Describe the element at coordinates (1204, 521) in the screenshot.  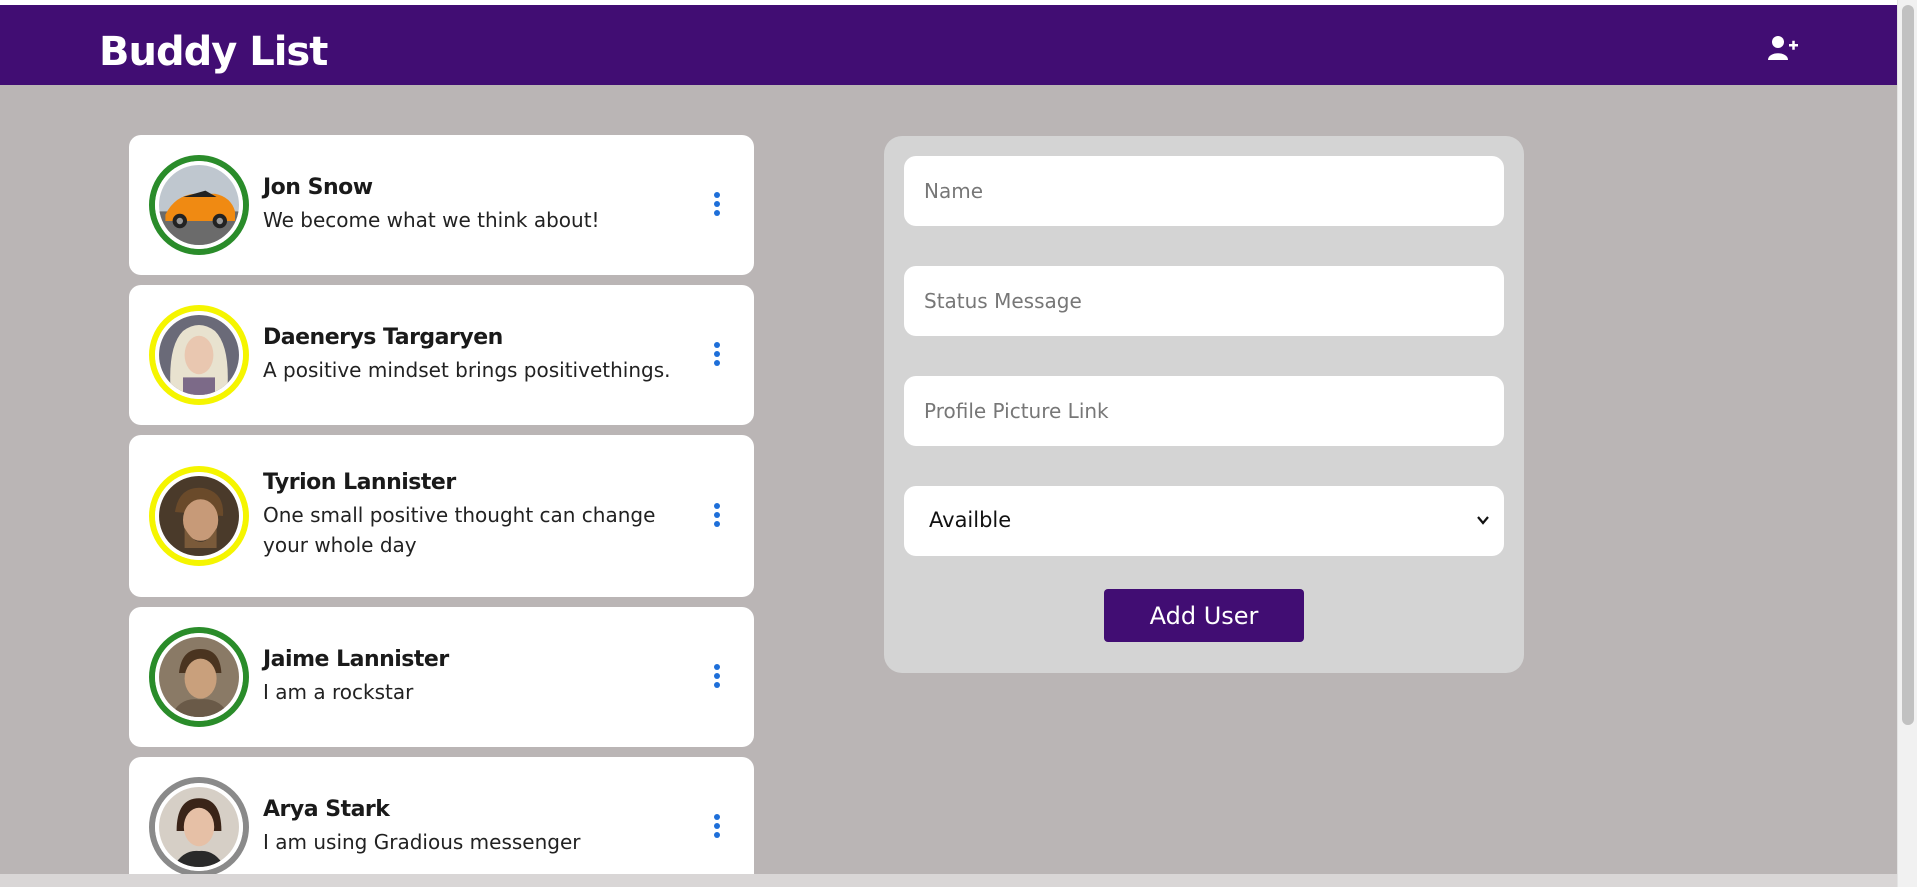
I see `availability-select: Availble` at that location.